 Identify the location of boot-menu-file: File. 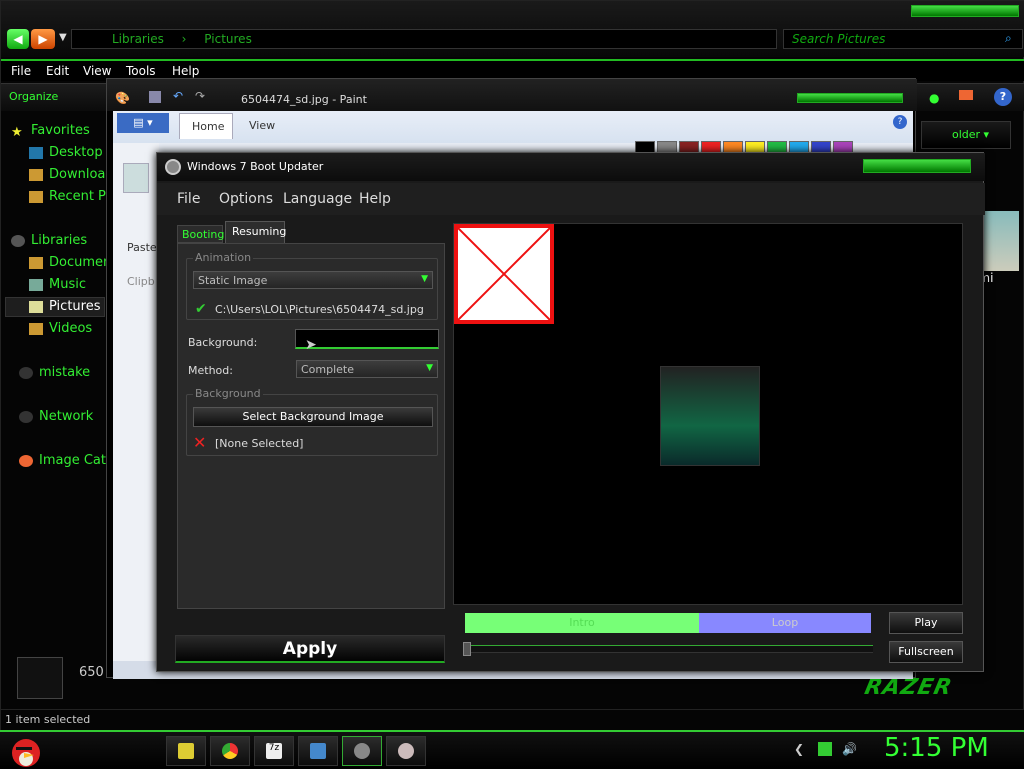
(188, 199).